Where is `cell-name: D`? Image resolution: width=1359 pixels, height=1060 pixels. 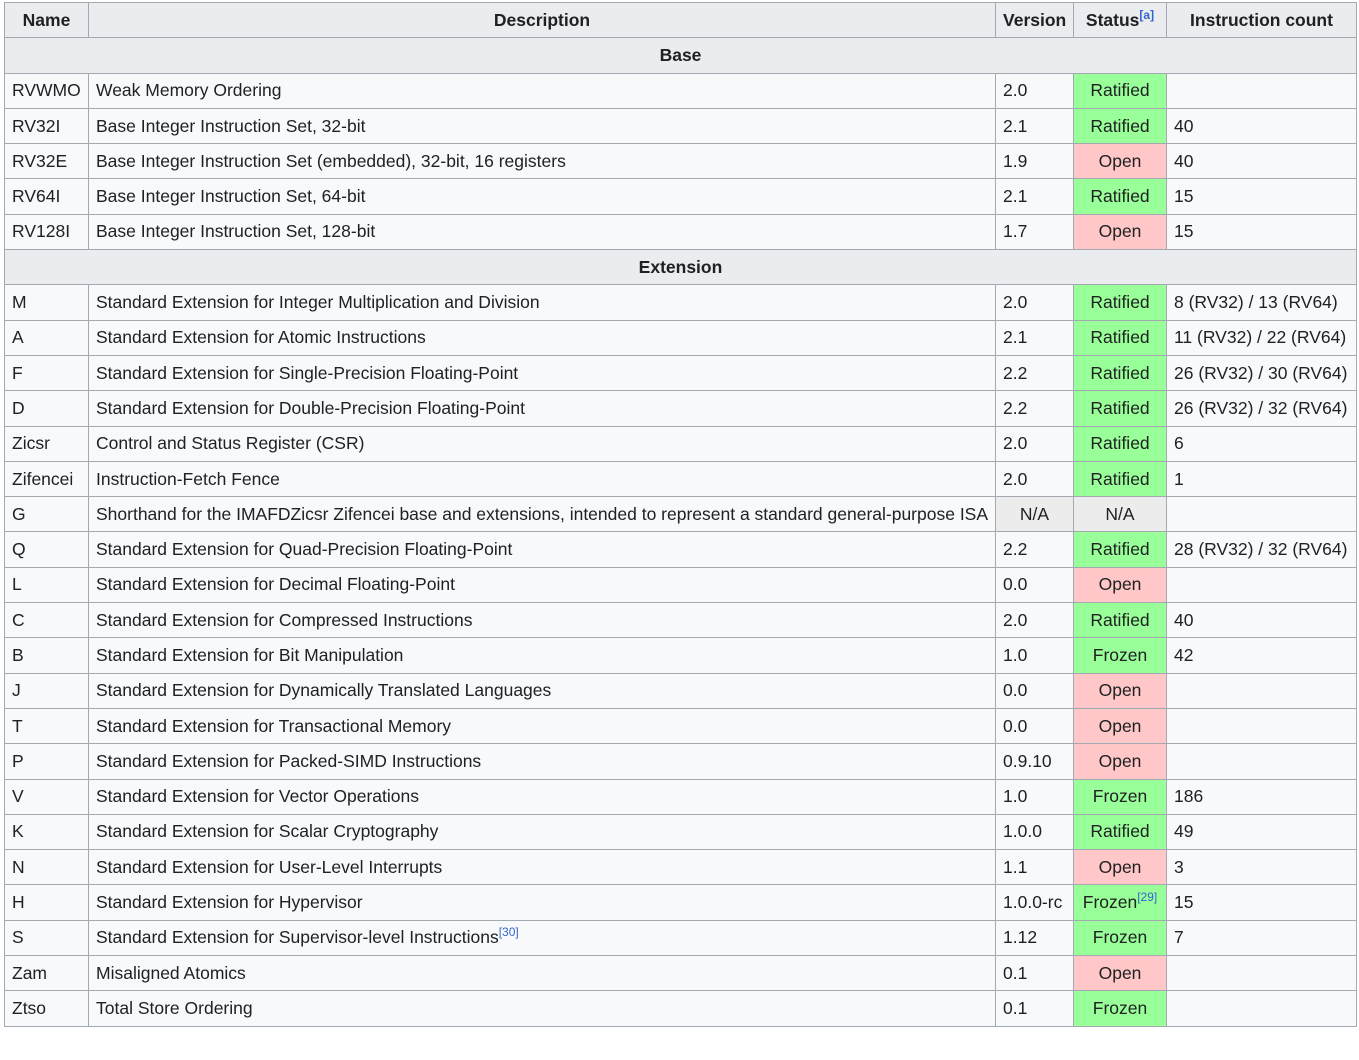
cell-name: D is located at coordinates (46, 408).